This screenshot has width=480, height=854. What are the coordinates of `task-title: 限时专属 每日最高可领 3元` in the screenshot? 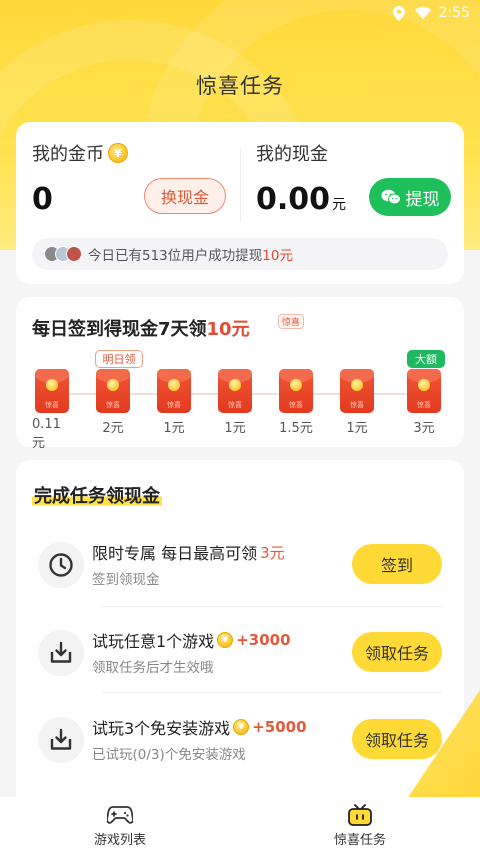 It's located at (188, 552).